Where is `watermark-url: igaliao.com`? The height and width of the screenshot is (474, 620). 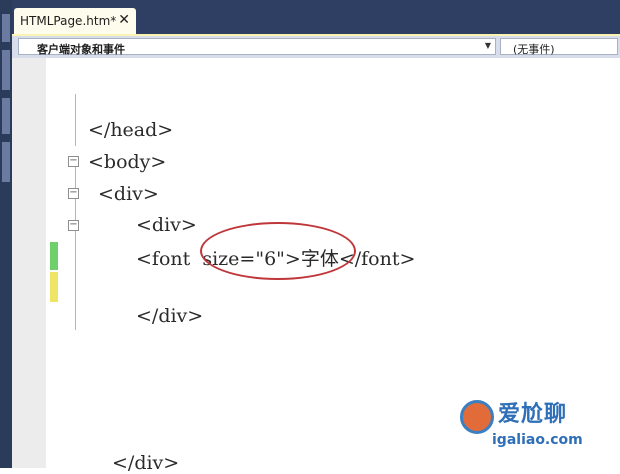 watermark-url: igaliao.com is located at coordinates (537, 440).